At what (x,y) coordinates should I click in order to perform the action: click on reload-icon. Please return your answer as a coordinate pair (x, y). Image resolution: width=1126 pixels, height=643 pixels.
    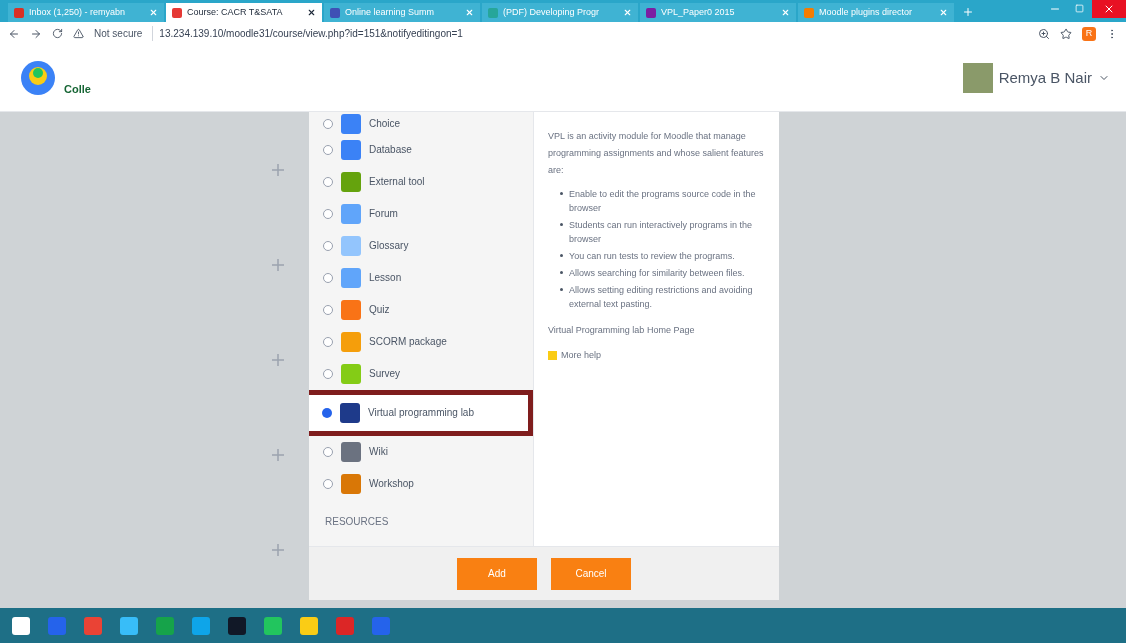
    Looking at the image, I should click on (57, 33).